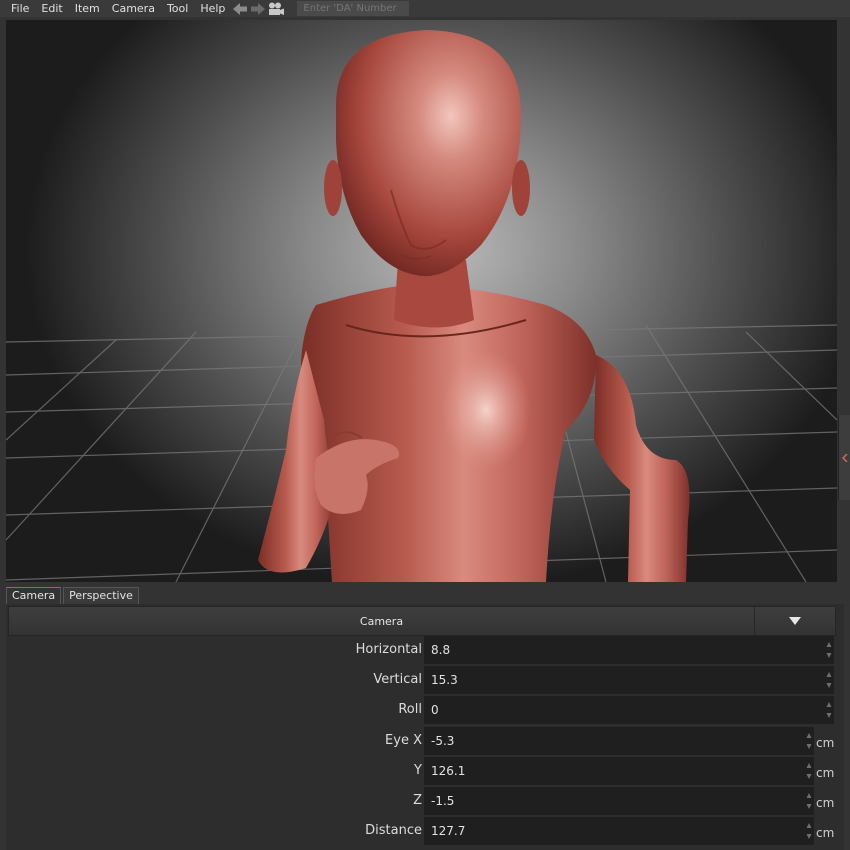  What do you see at coordinates (629, 680) in the screenshot?
I see `vertical-field: 15.3` at bounding box center [629, 680].